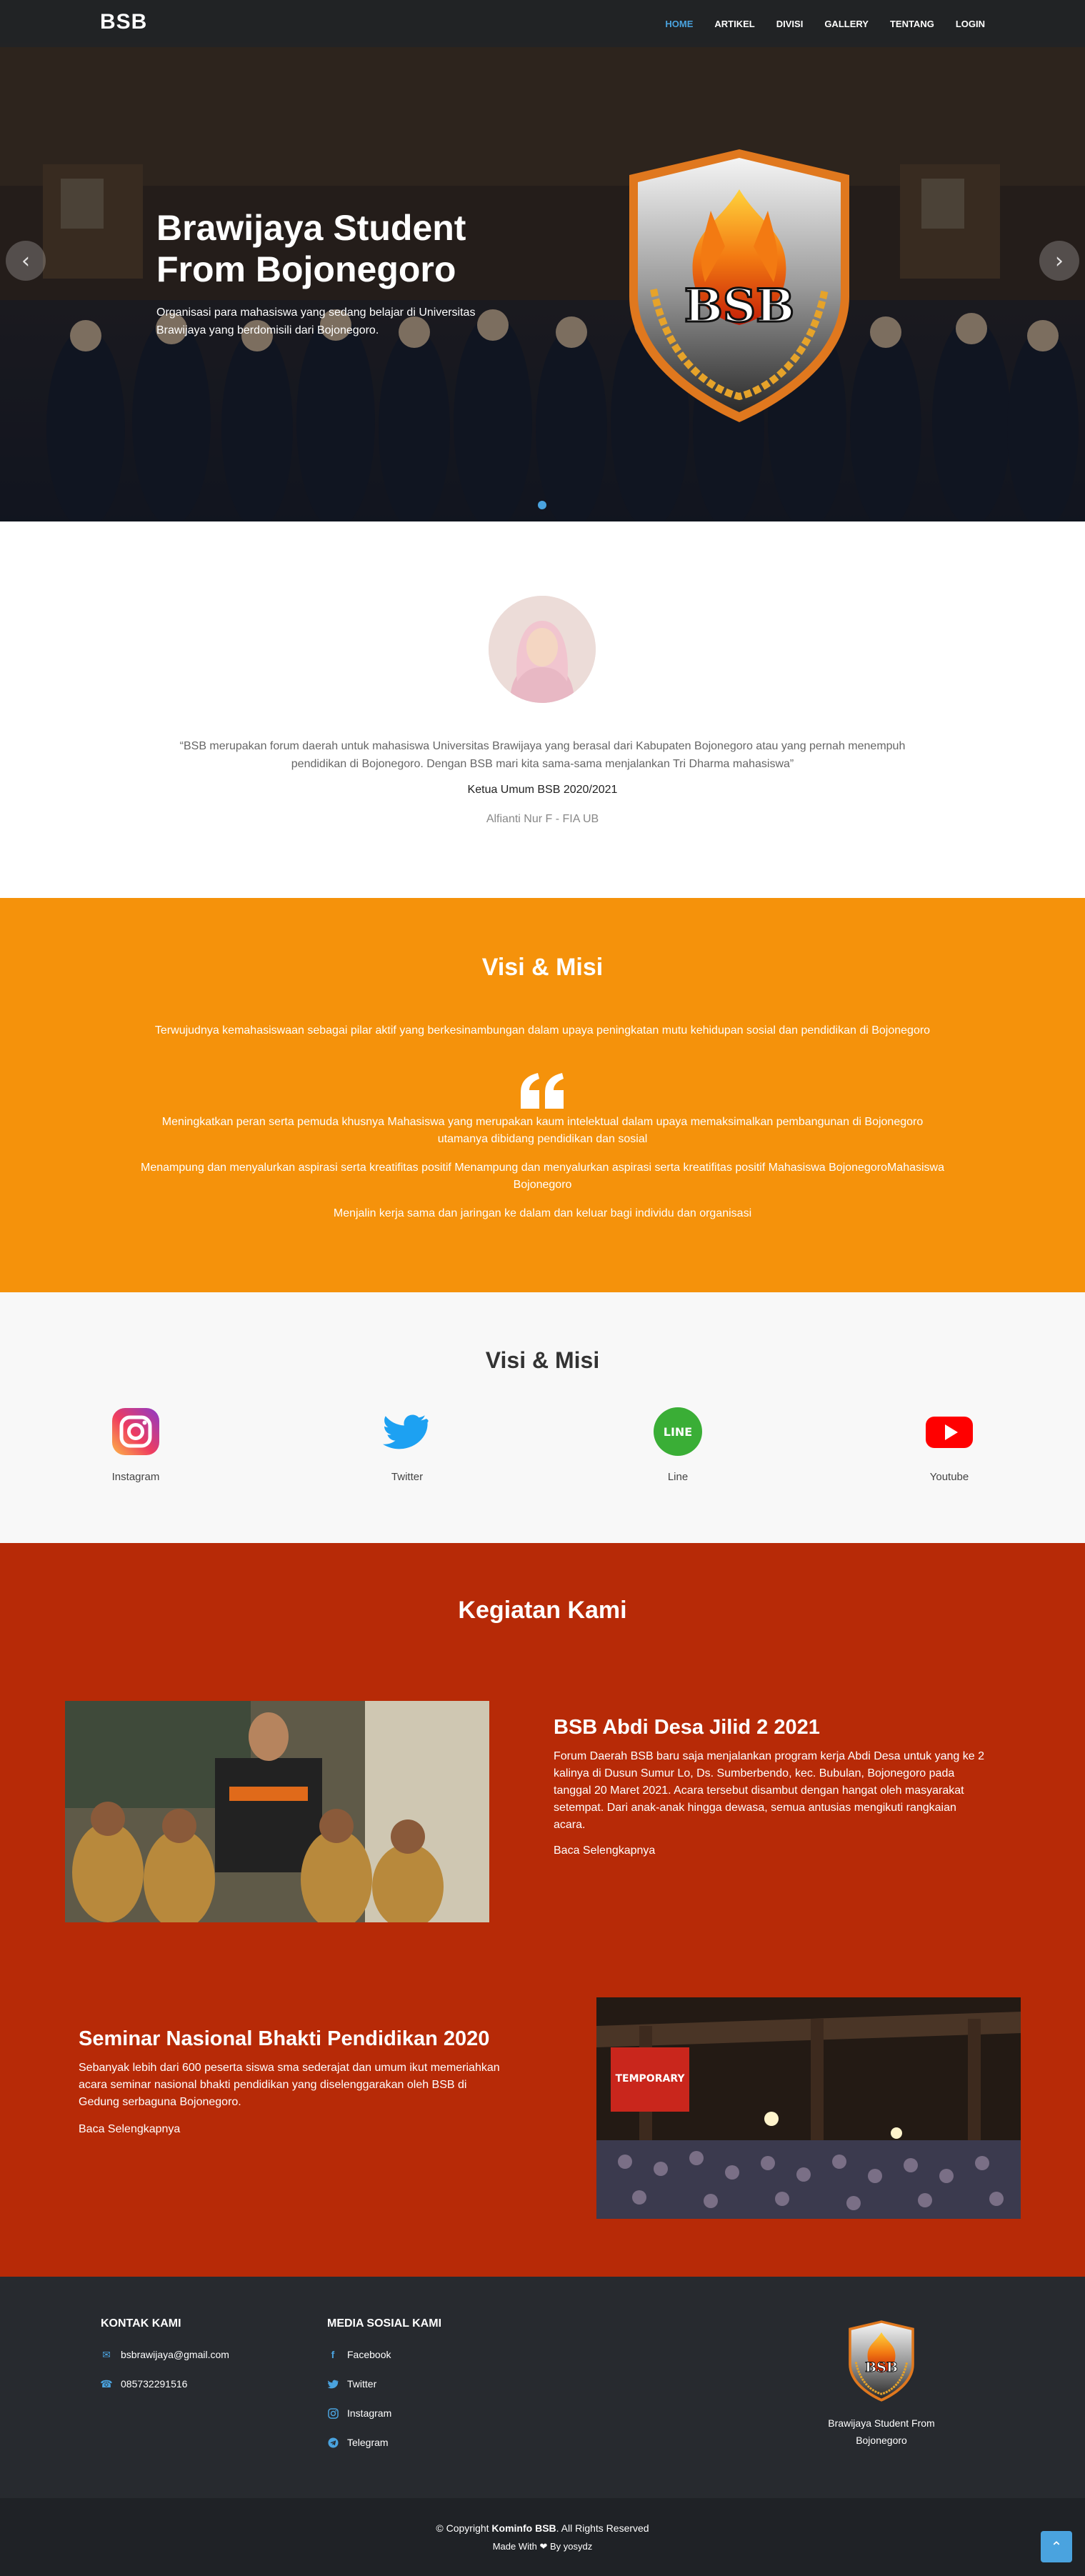  I want to click on copyright-brand: Kominfo BSB, so click(523, 2528).